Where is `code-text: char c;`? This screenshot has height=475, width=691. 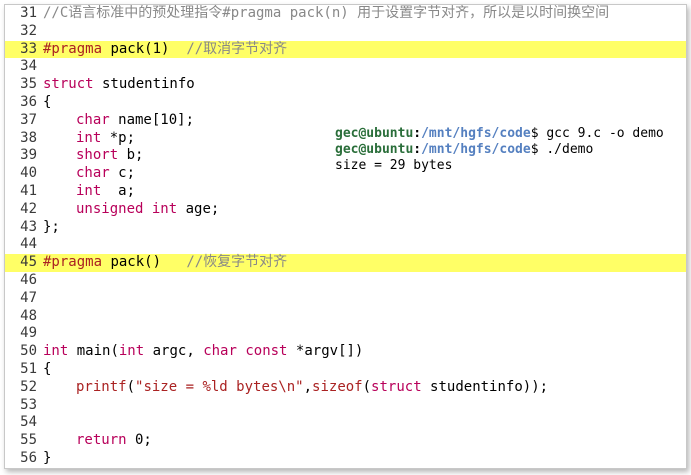 code-text: char c; is located at coordinates (89, 174).